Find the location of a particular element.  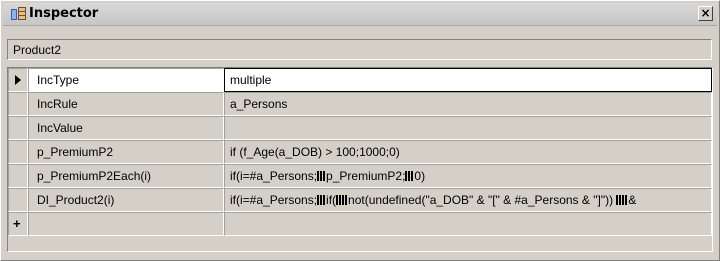

property-name: IncRule is located at coordinates (57, 104).